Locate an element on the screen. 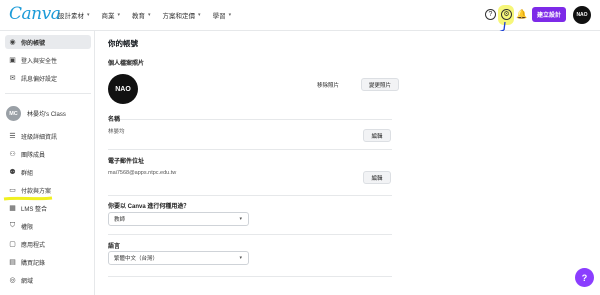 This screenshot has height=295, width=600. highlight-mark is located at coordinates (28, 198).